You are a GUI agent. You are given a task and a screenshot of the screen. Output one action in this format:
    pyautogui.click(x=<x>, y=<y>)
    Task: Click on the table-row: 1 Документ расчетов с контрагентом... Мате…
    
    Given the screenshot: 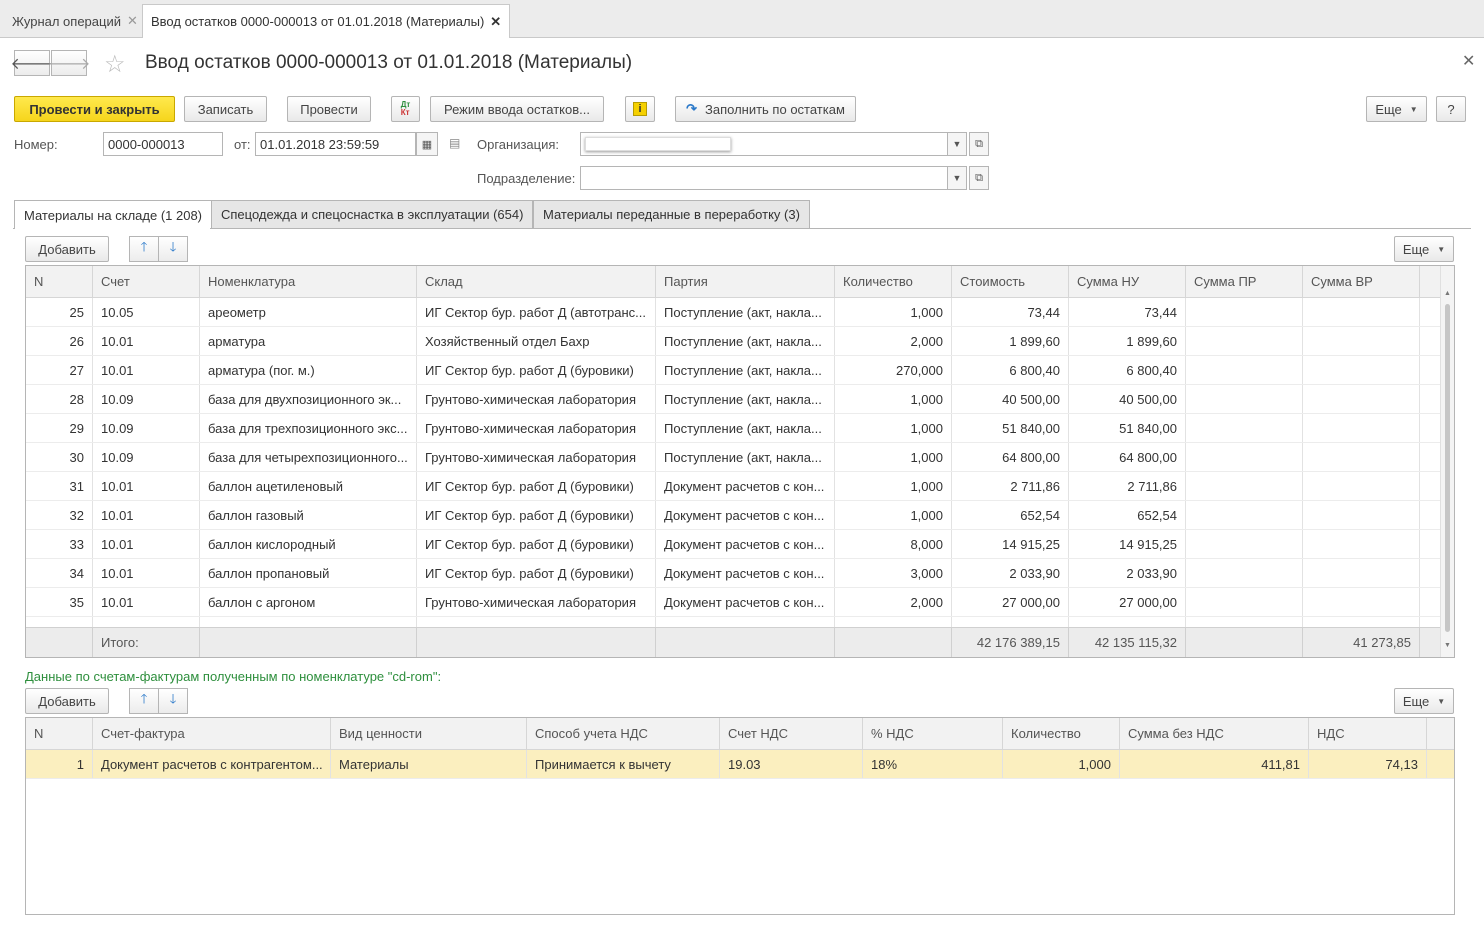 What is the action you would take?
    pyautogui.click(x=740, y=764)
    